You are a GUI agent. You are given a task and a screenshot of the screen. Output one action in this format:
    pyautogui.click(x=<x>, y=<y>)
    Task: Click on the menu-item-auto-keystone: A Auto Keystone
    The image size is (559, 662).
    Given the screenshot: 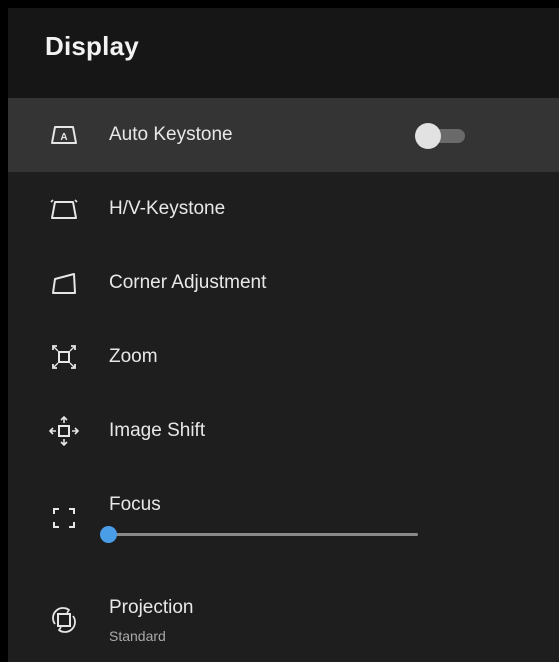 What is the action you would take?
    pyautogui.click(x=283, y=135)
    